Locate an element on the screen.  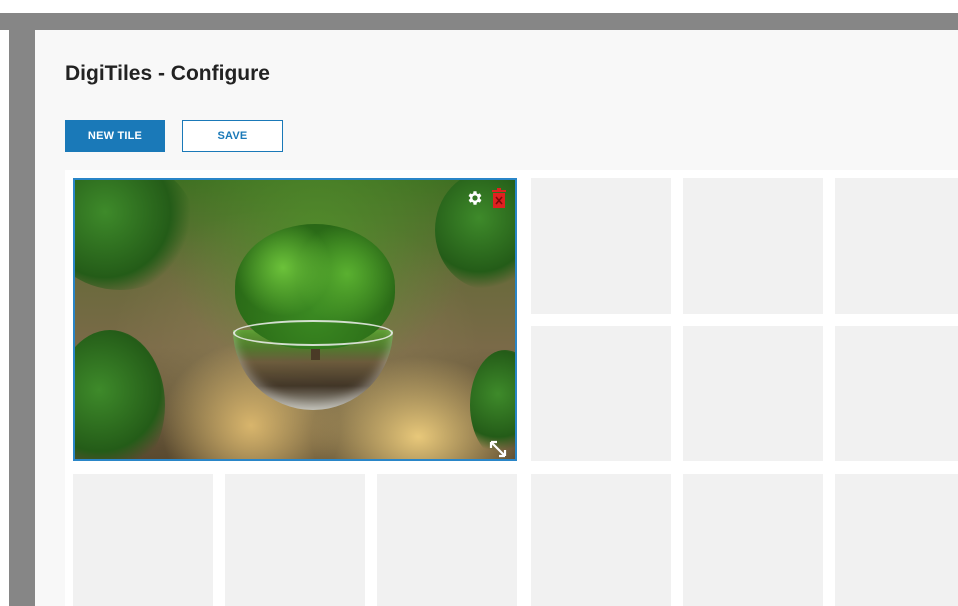
trash-icon is located at coordinates (499, 198).